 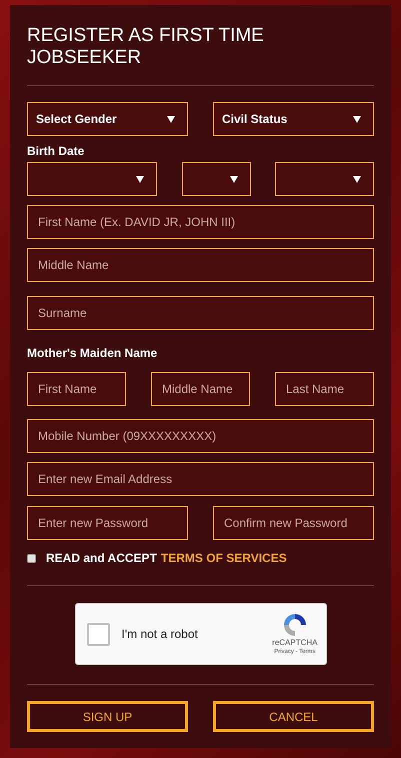 What do you see at coordinates (200, 436) in the screenshot?
I see `input-field: Mobile Number (09XXXXXXXXX)` at bounding box center [200, 436].